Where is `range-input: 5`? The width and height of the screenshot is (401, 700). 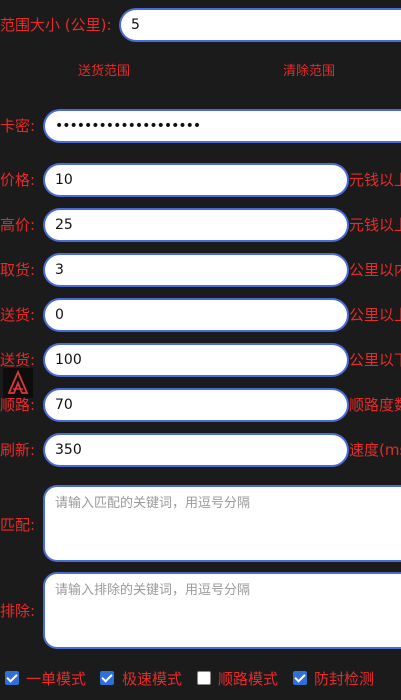 range-input: 5 is located at coordinates (260, 25).